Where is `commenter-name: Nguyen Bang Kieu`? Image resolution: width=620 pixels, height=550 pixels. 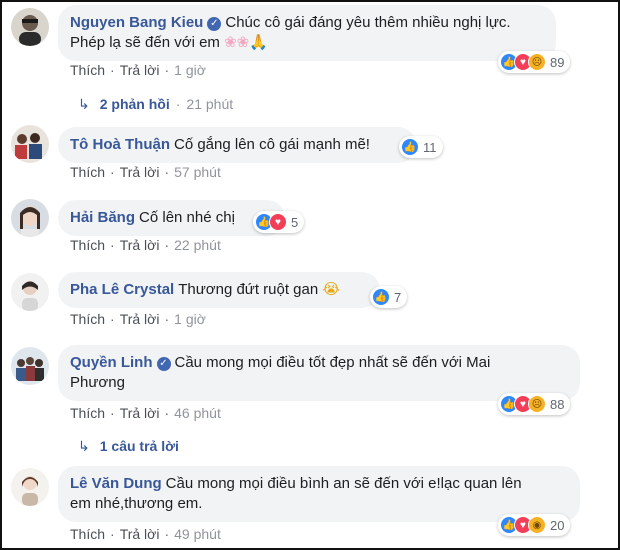
commenter-name: Nguyen Bang Kieu is located at coordinates (136, 22).